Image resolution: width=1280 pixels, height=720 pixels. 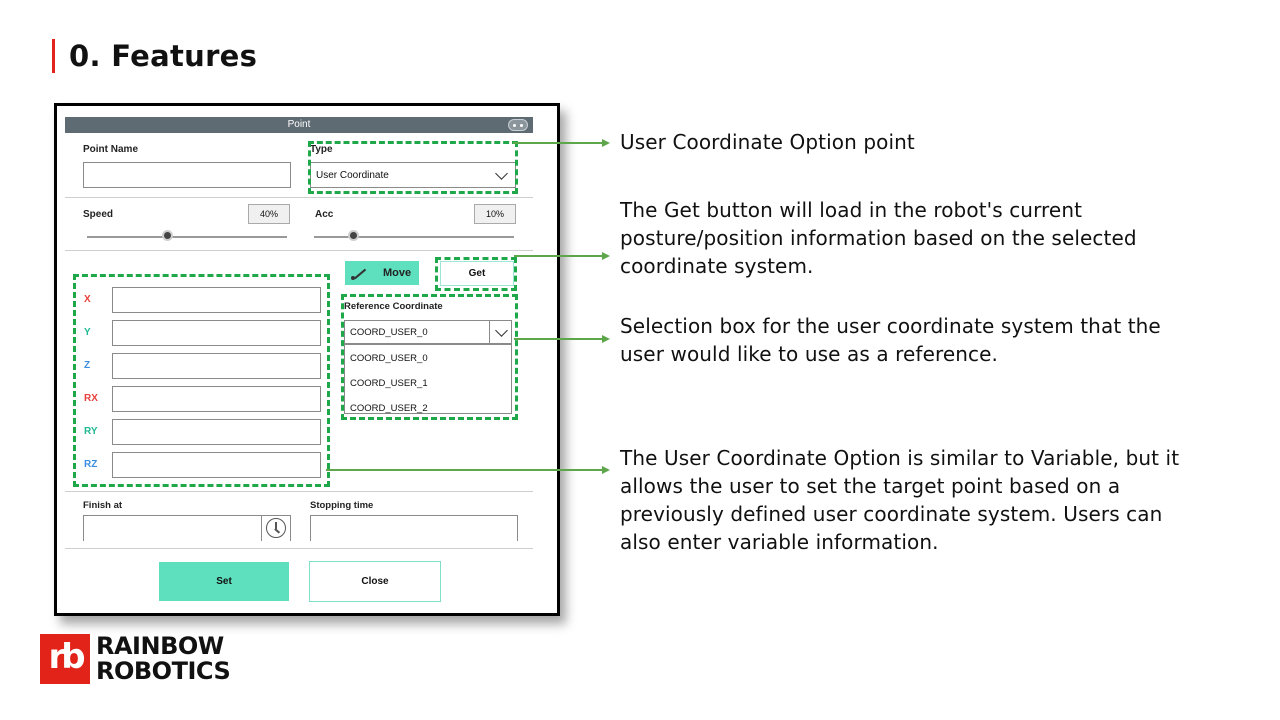 I want to click on move-path-icon, so click(x=362, y=273).